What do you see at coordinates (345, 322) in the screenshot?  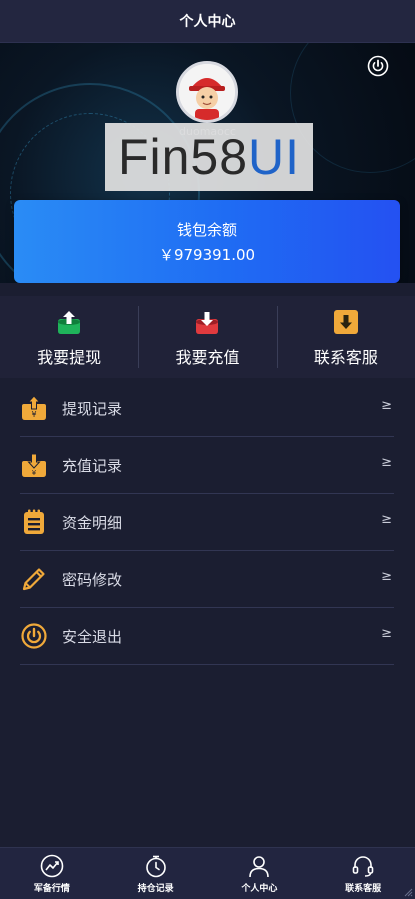 I see `download-box-icon` at bounding box center [345, 322].